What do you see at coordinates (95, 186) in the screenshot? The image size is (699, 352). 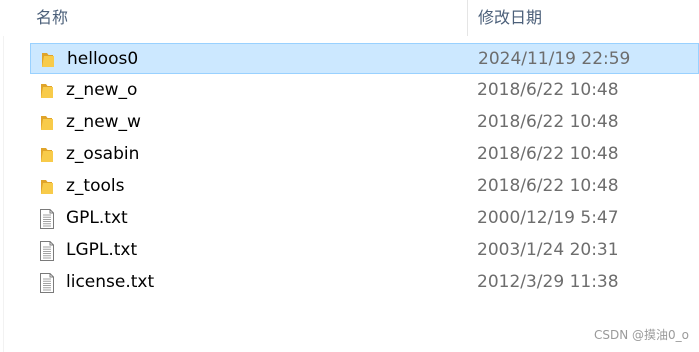 I see `file-name: z_tools` at bounding box center [95, 186].